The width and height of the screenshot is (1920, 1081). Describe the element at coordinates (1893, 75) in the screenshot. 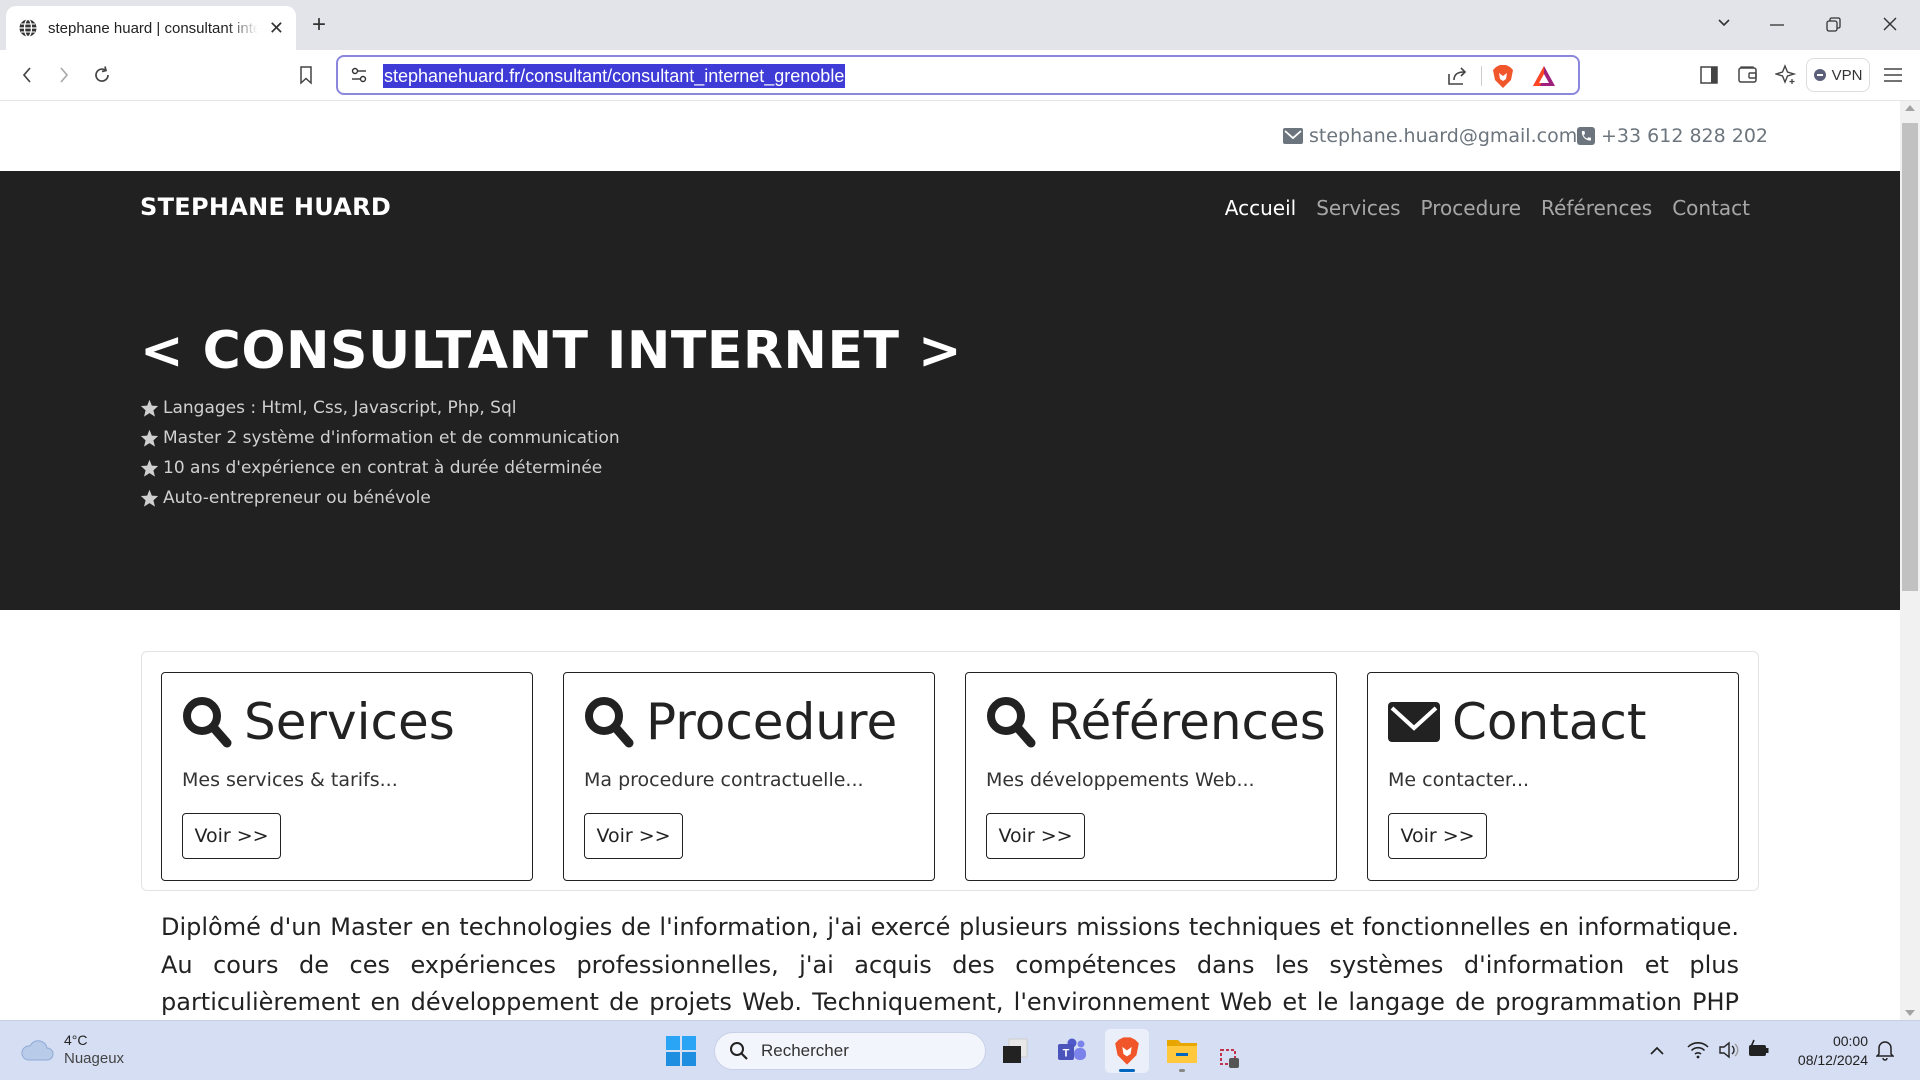

I see `menu-hamburger-icon` at that location.